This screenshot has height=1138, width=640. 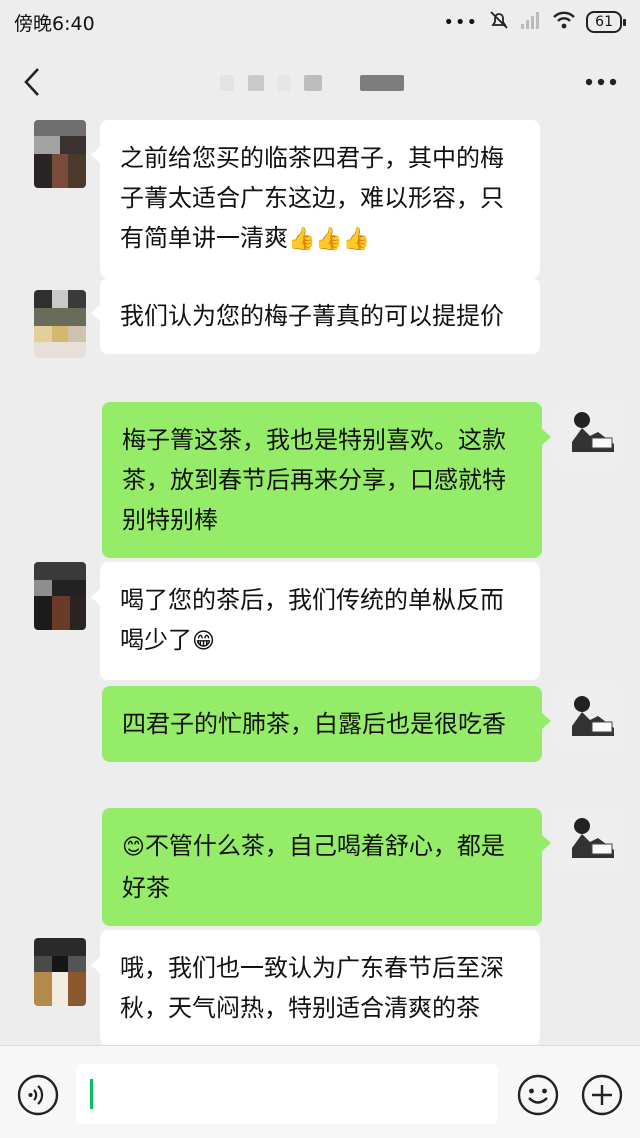 I want to click on text-caret, so click(x=91, y=1094).